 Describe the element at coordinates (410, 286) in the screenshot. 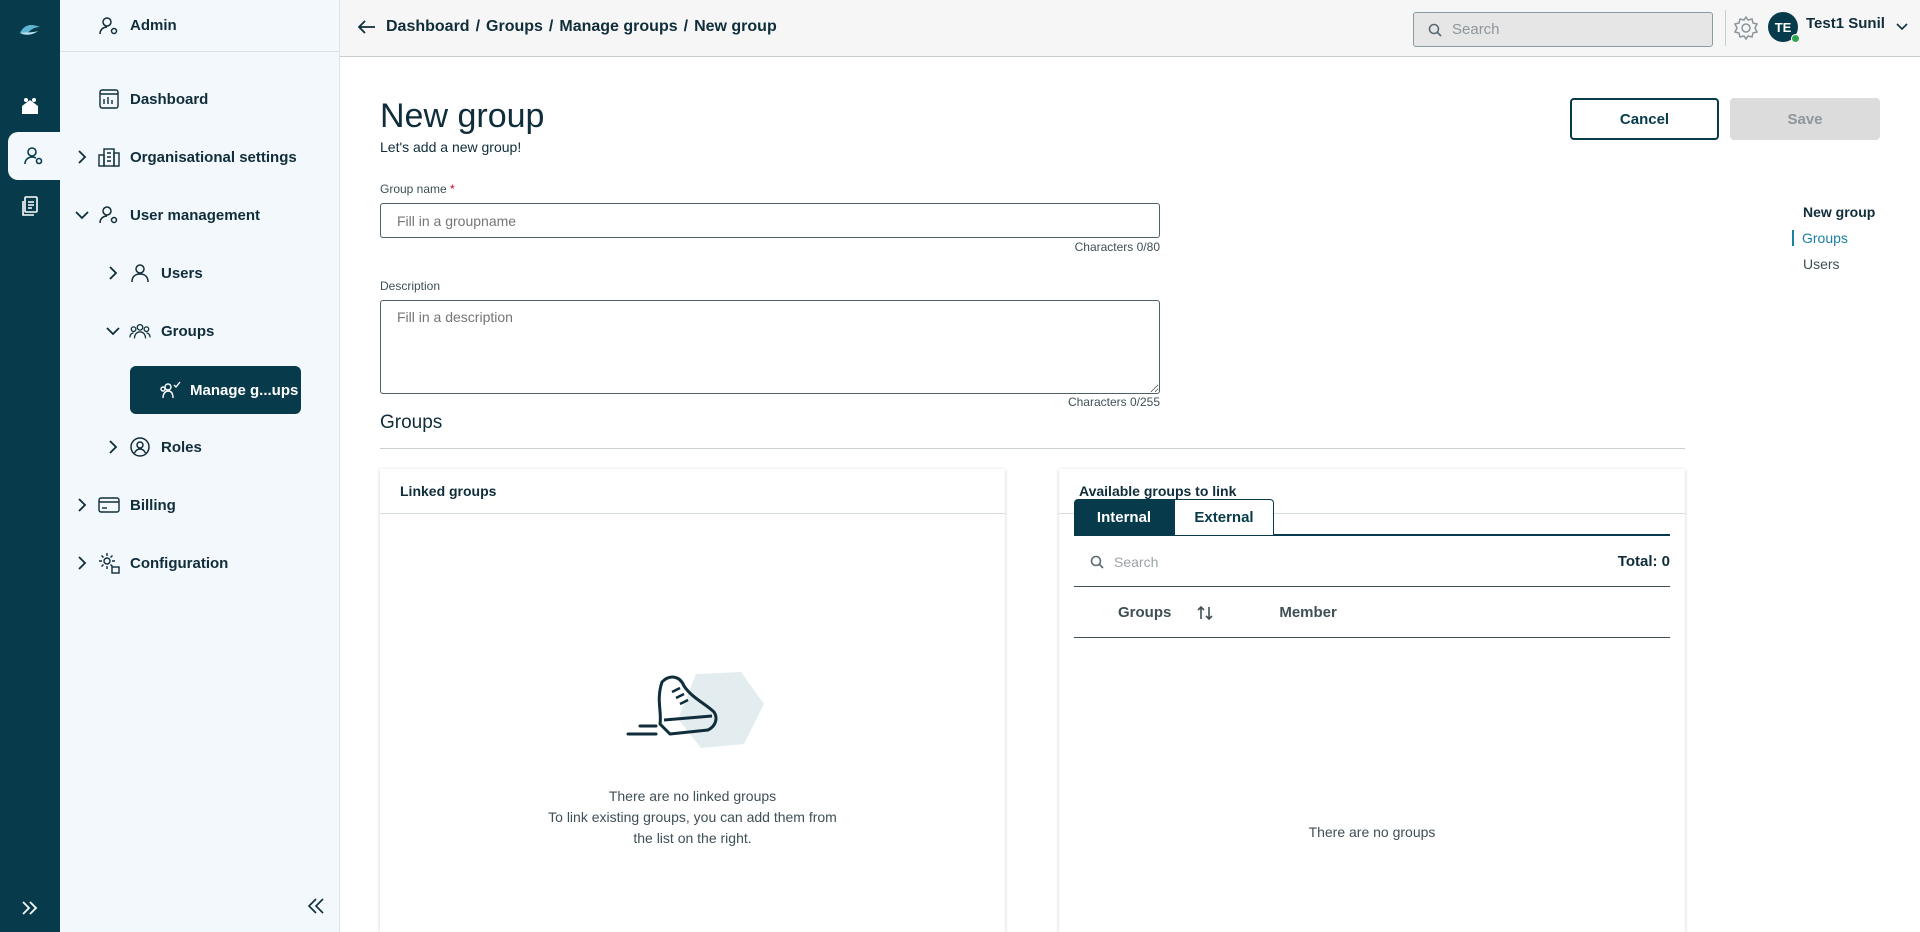

I see `description-label: Description` at that location.